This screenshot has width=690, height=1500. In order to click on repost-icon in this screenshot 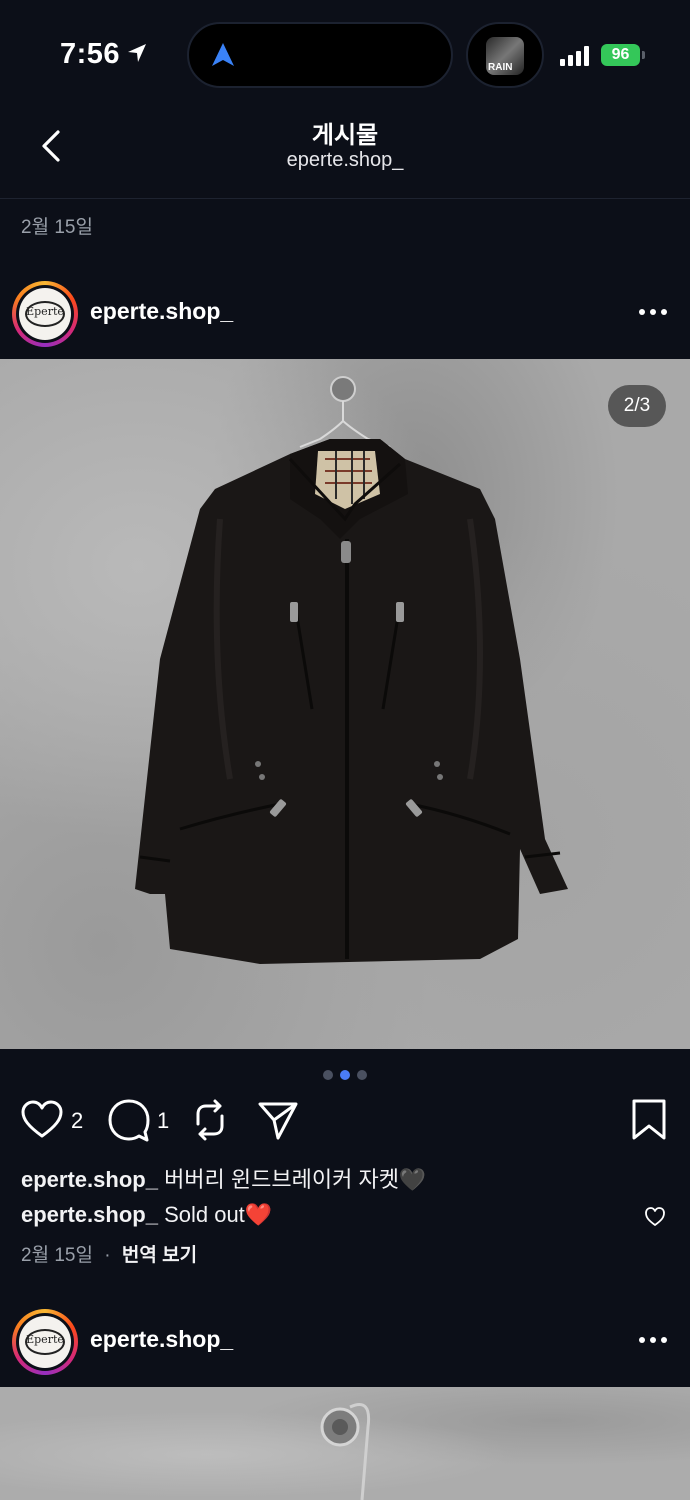, I will do `click(210, 1120)`.